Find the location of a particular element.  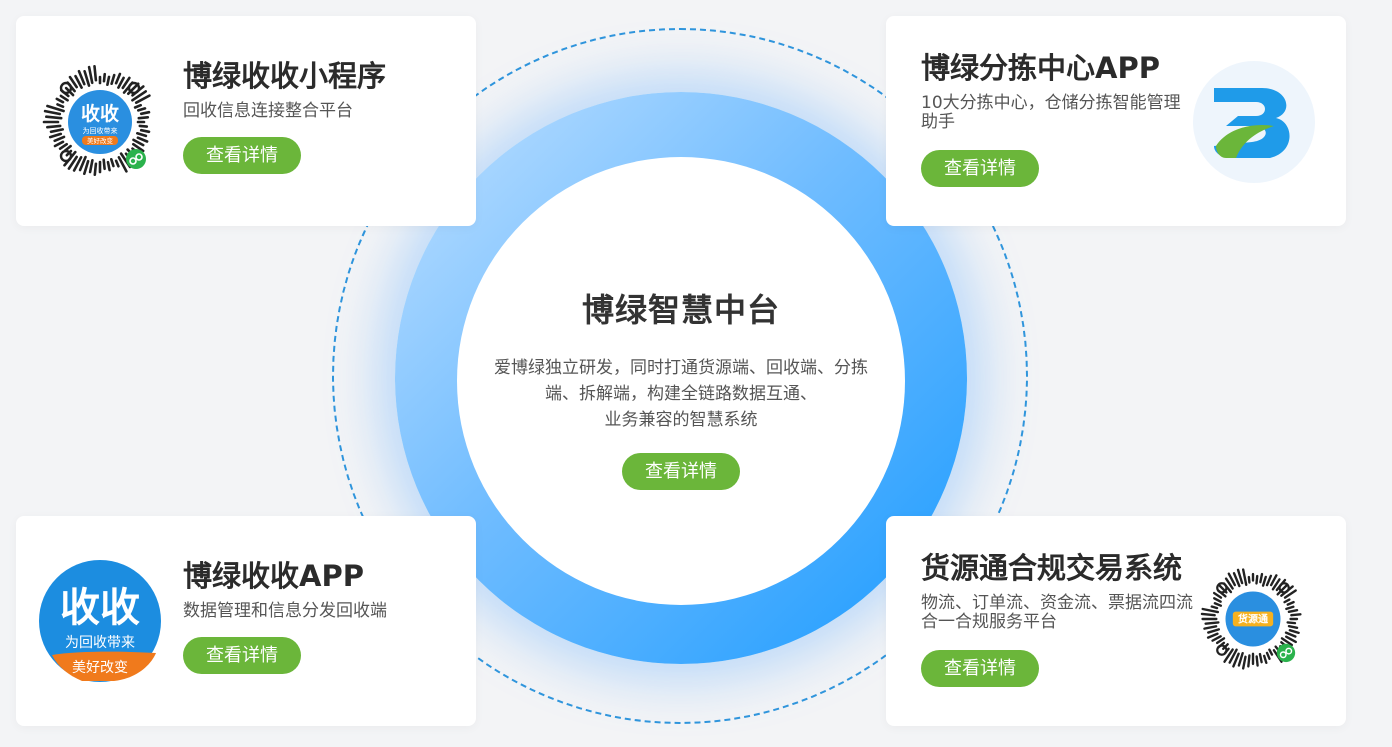

qr-logo-sub: 为回收带来 is located at coordinates (100, 130).